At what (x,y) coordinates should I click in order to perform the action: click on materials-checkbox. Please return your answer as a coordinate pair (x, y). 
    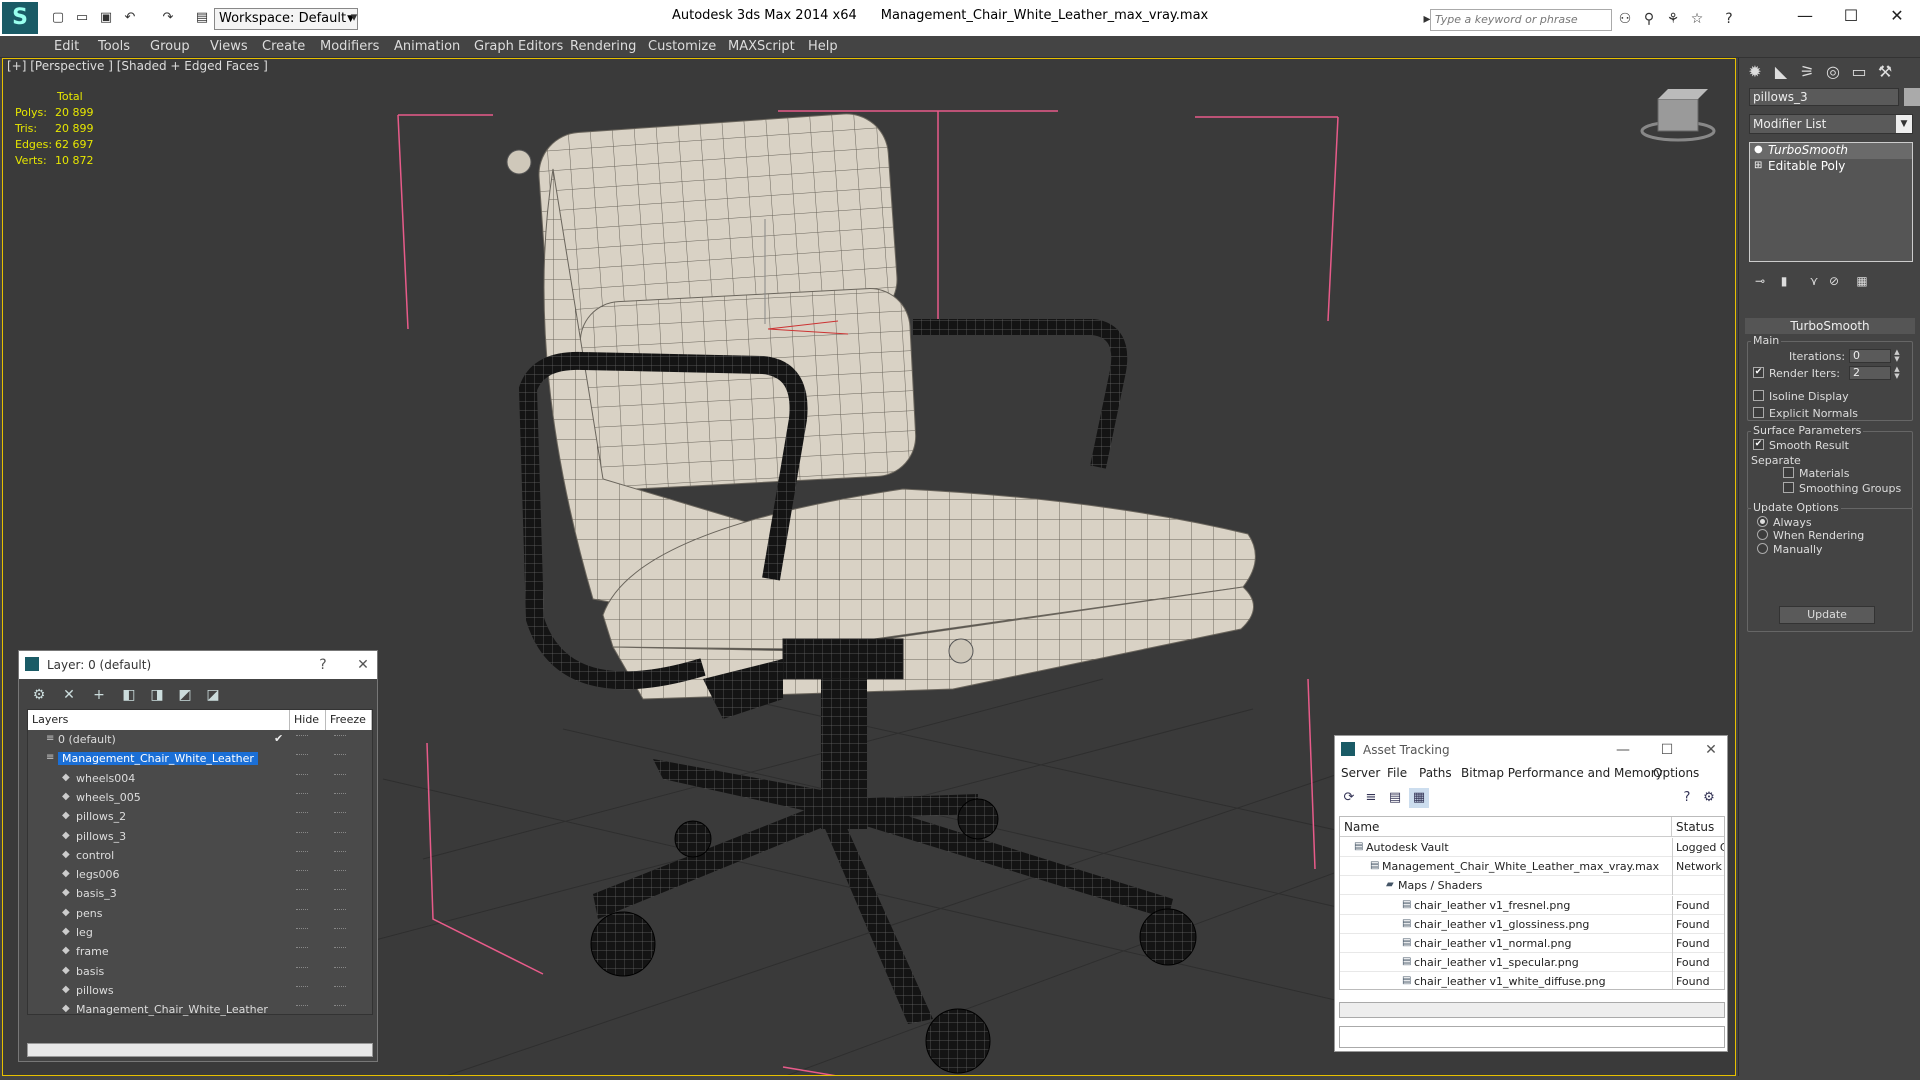
    Looking at the image, I should click on (1788, 472).